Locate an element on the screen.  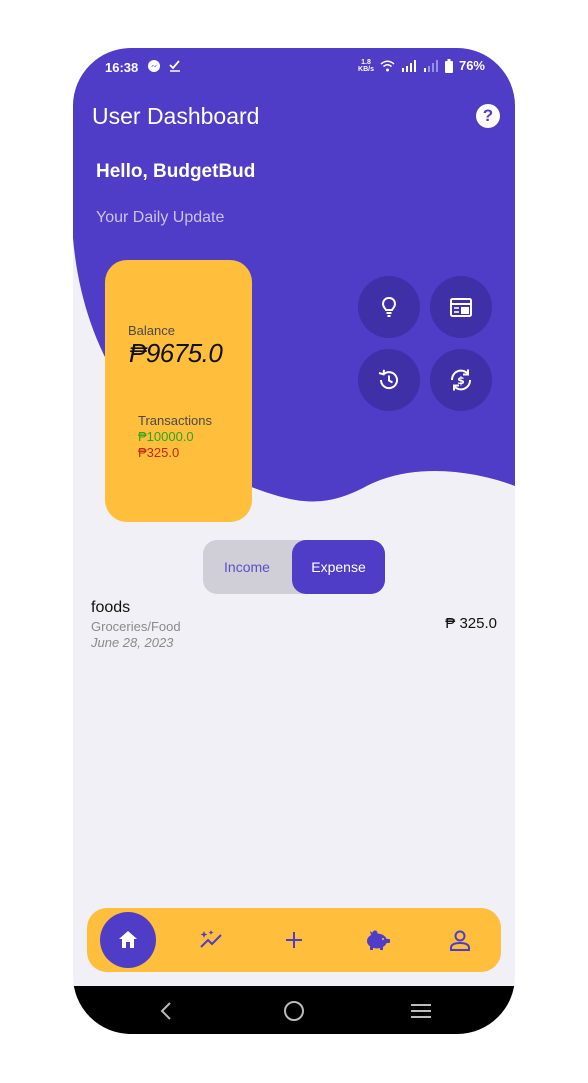
plus-icon is located at coordinates (294, 940).